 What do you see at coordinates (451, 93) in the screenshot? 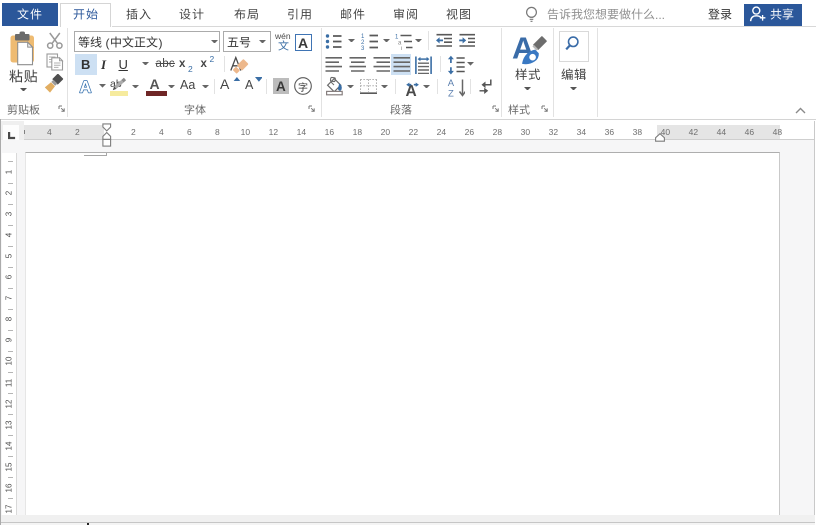
I see `svg-text: Z` at bounding box center [451, 93].